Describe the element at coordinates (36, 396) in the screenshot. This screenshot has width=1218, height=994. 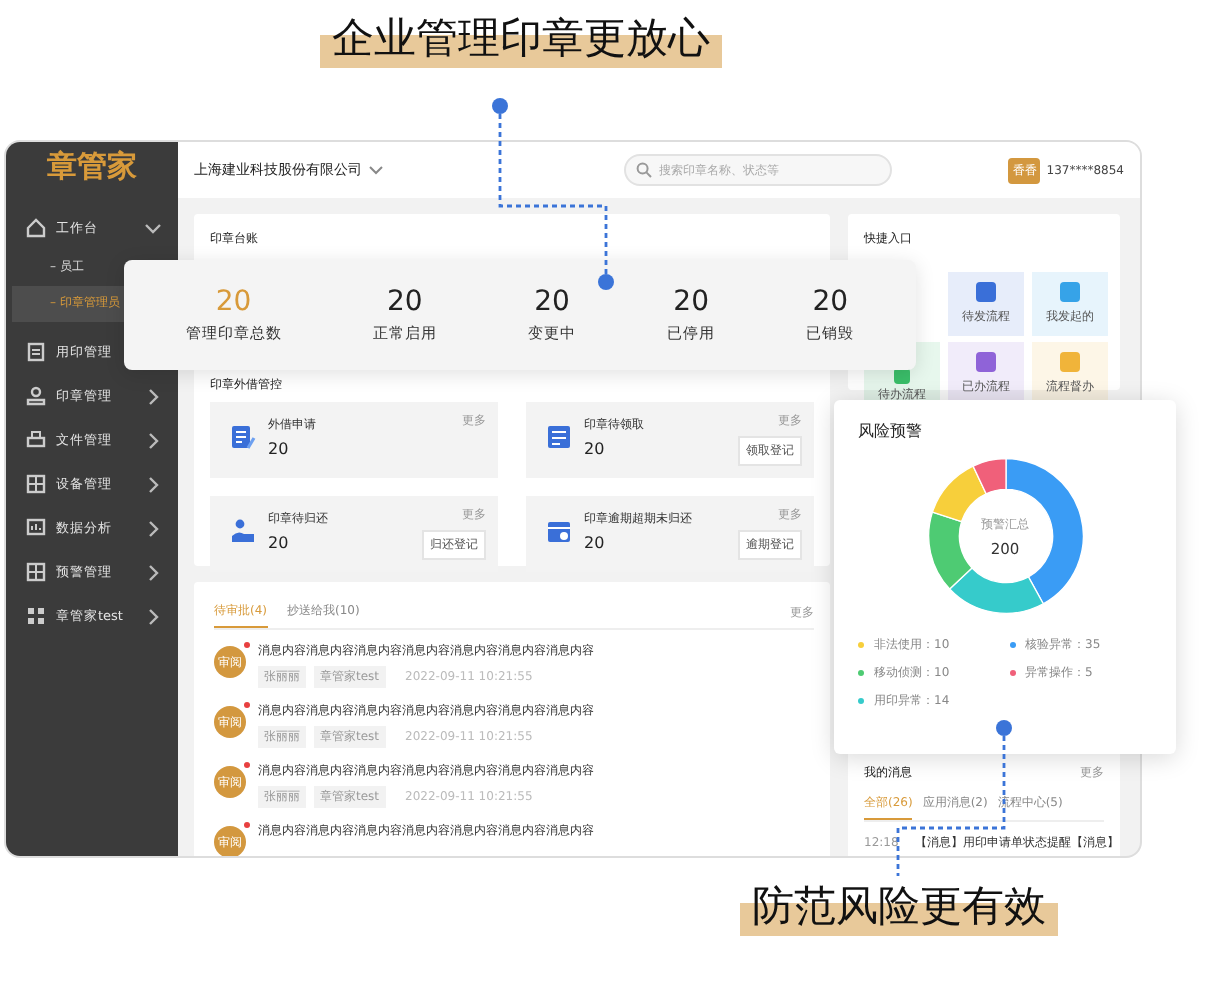
I see `stamp-icon` at that location.